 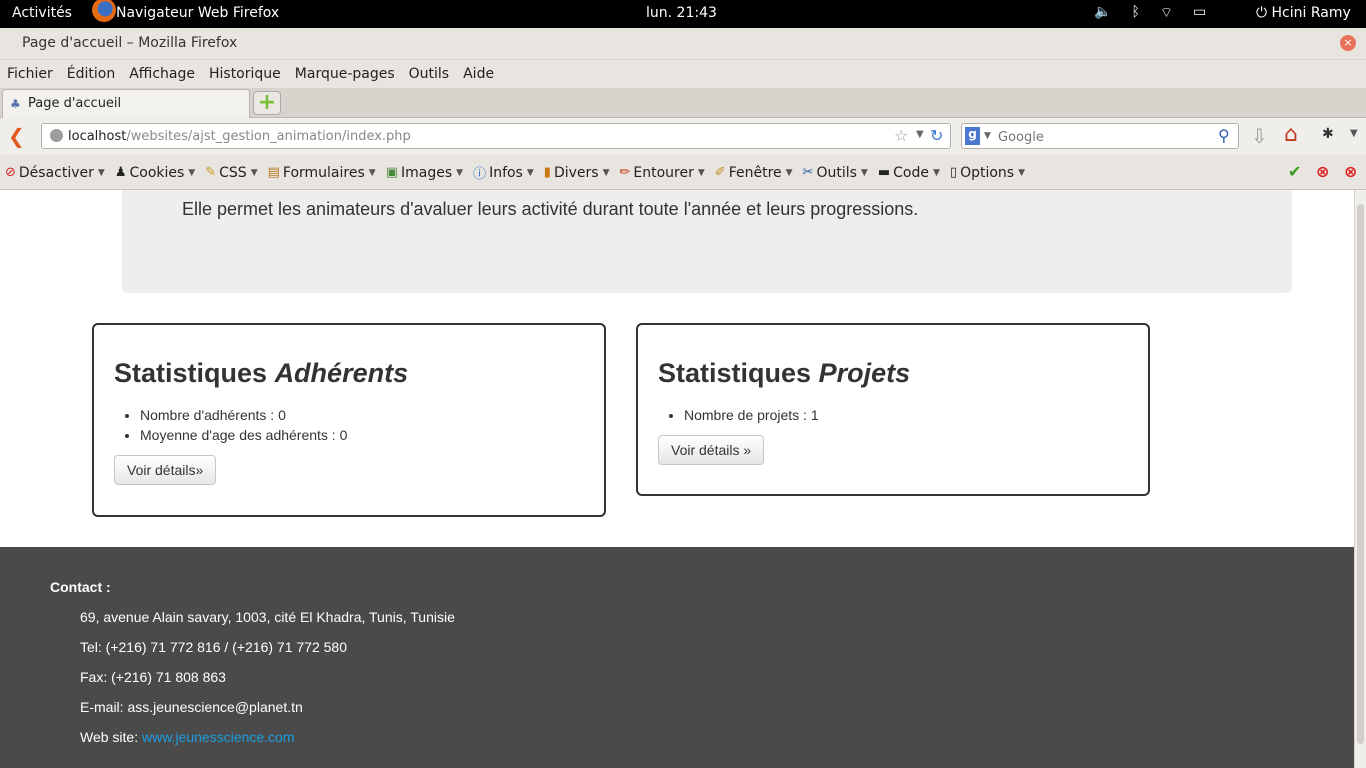 What do you see at coordinates (16, 136) in the screenshot?
I see `back-arrow-icon: ❮` at bounding box center [16, 136].